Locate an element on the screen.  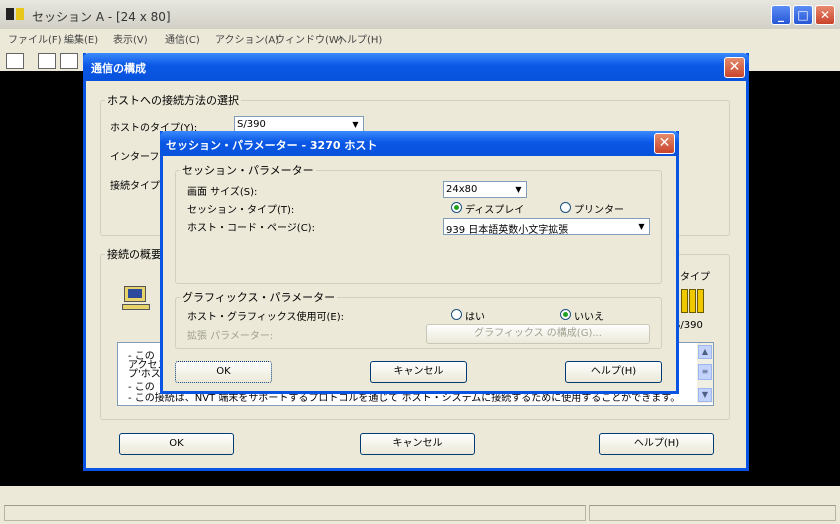
graphics-no-radio is located at coordinates (565, 314).